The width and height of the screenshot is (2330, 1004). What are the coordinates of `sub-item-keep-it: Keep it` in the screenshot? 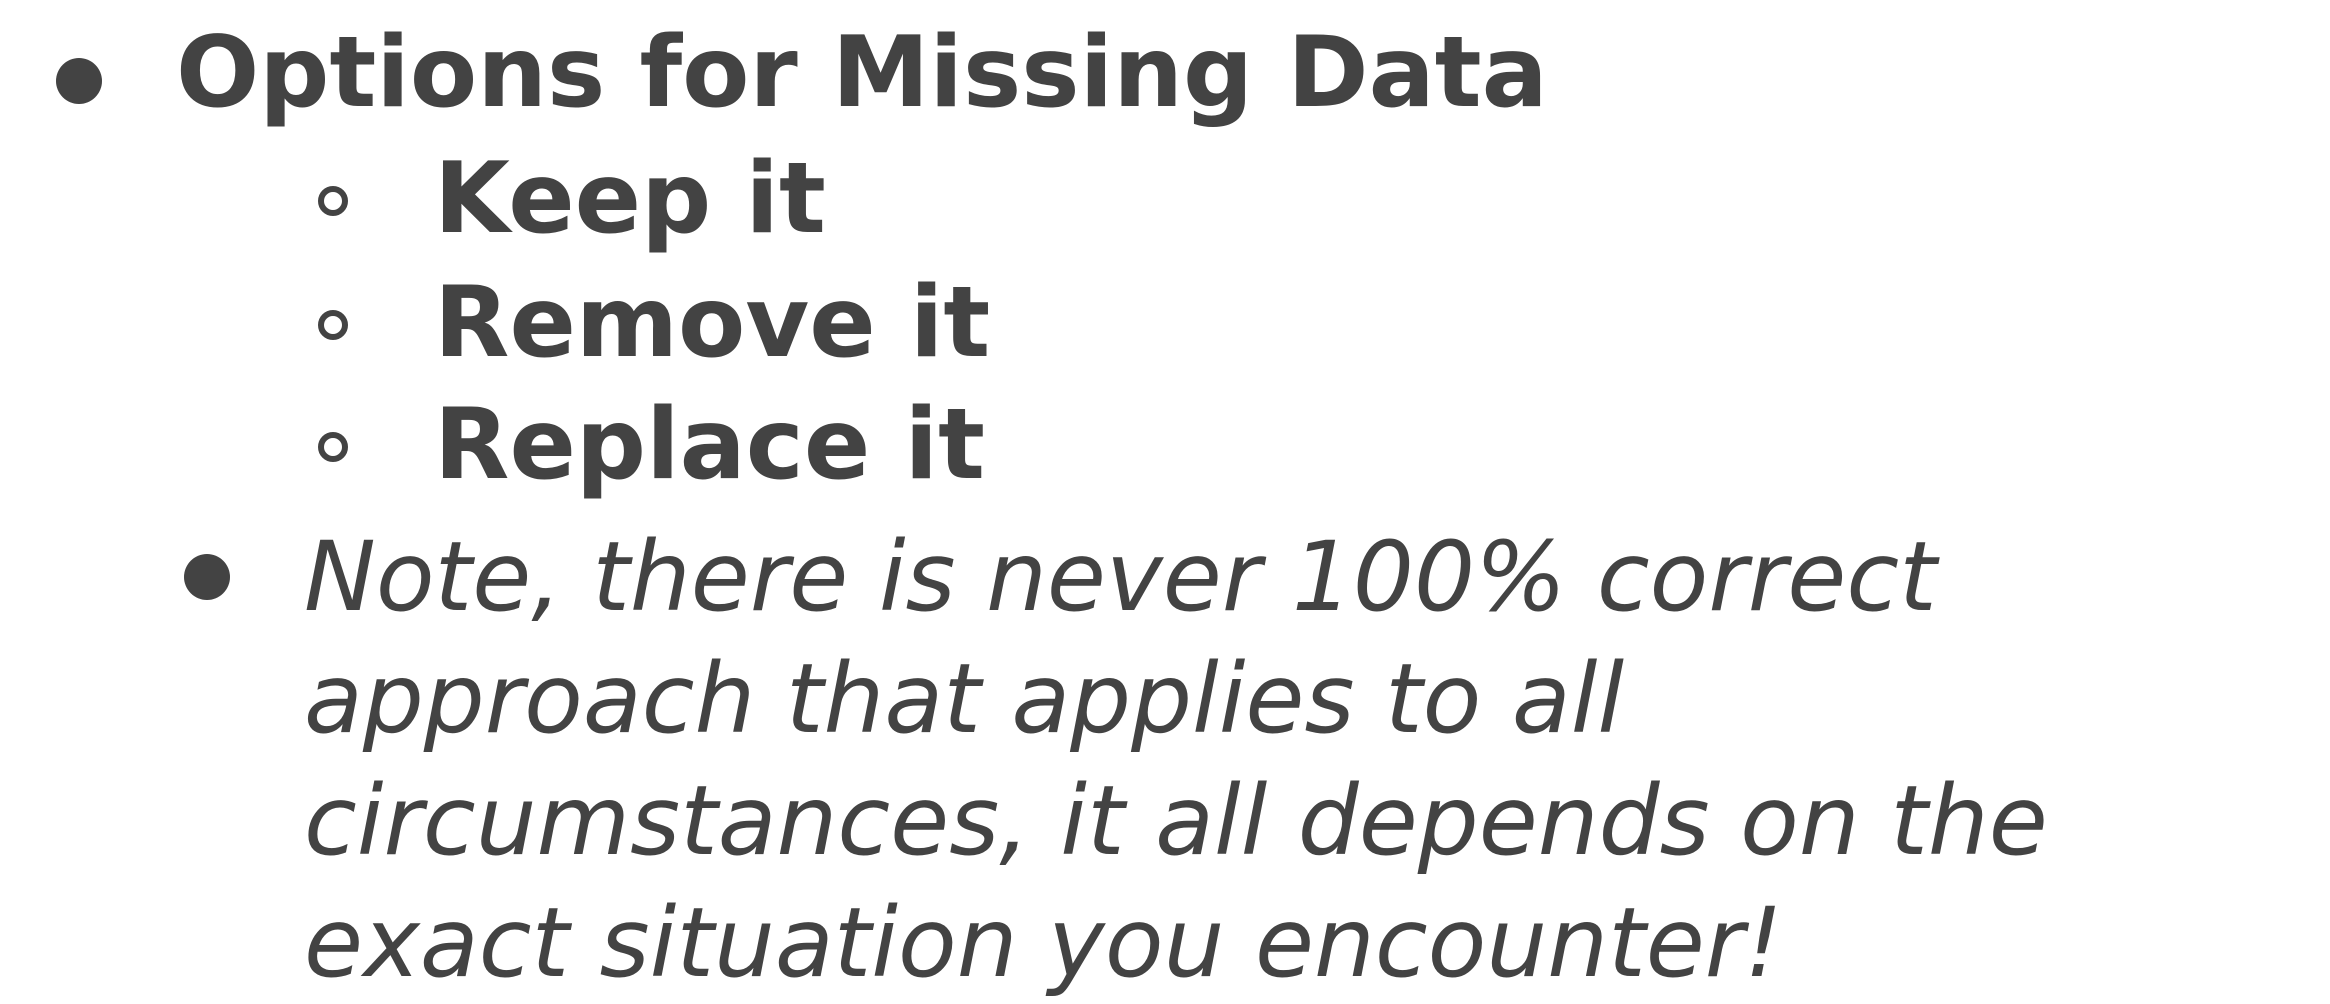 It's located at (630, 199).